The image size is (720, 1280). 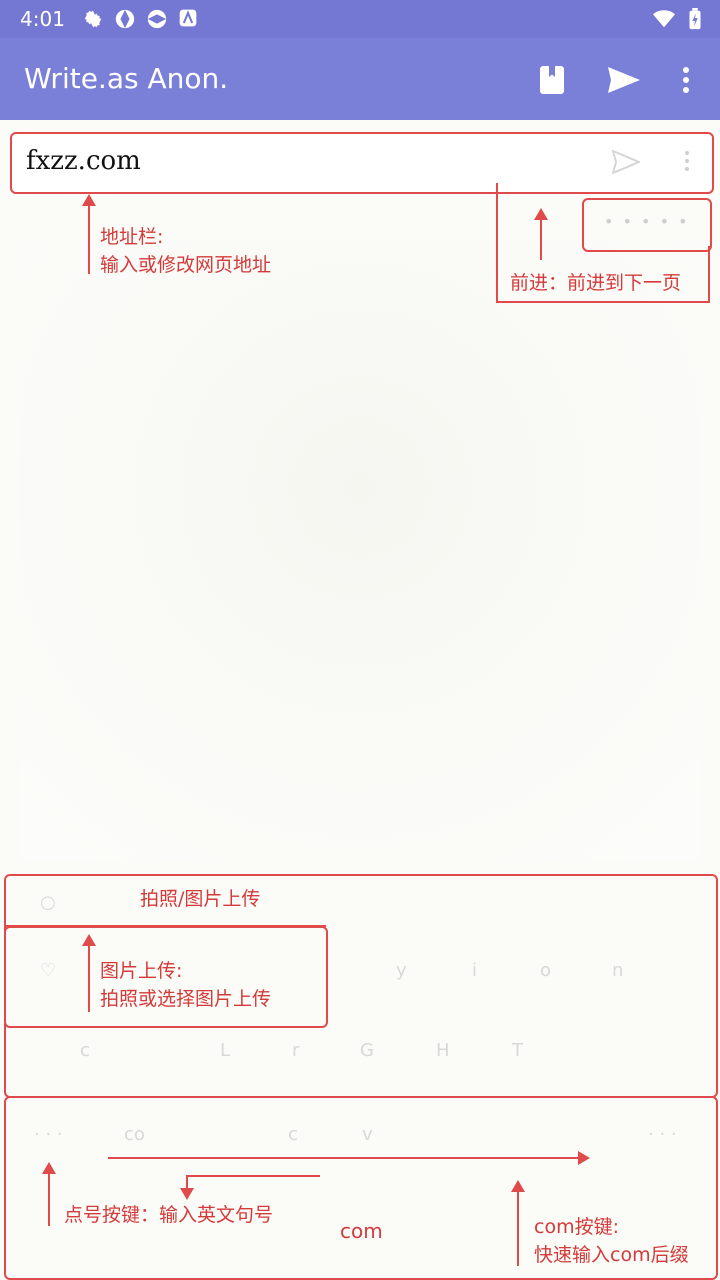 What do you see at coordinates (664, 19) in the screenshot?
I see `wifi-icon` at bounding box center [664, 19].